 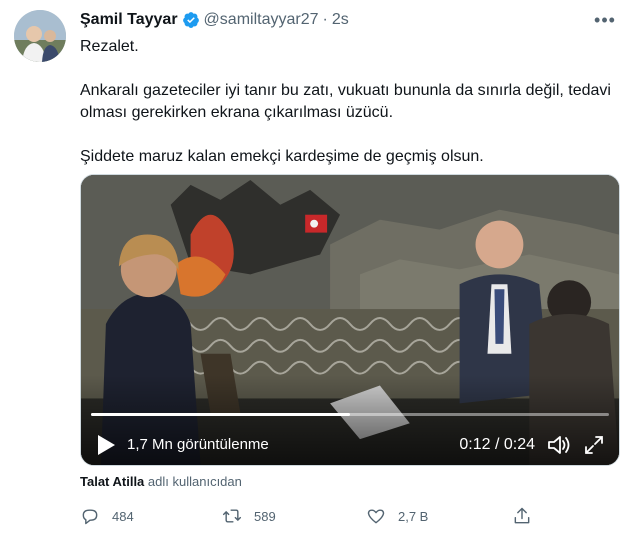 I want to click on video-progress-bar, so click(x=350, y=414).